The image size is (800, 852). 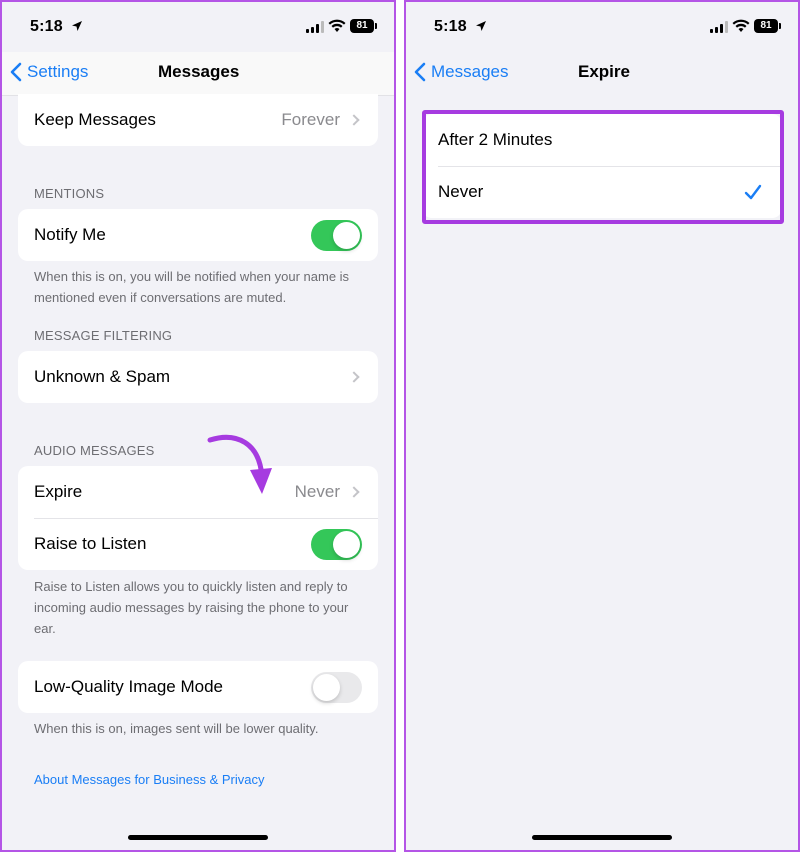 I want to click on keep-messages-label: Keep Messages, so click(x=95, y=119).